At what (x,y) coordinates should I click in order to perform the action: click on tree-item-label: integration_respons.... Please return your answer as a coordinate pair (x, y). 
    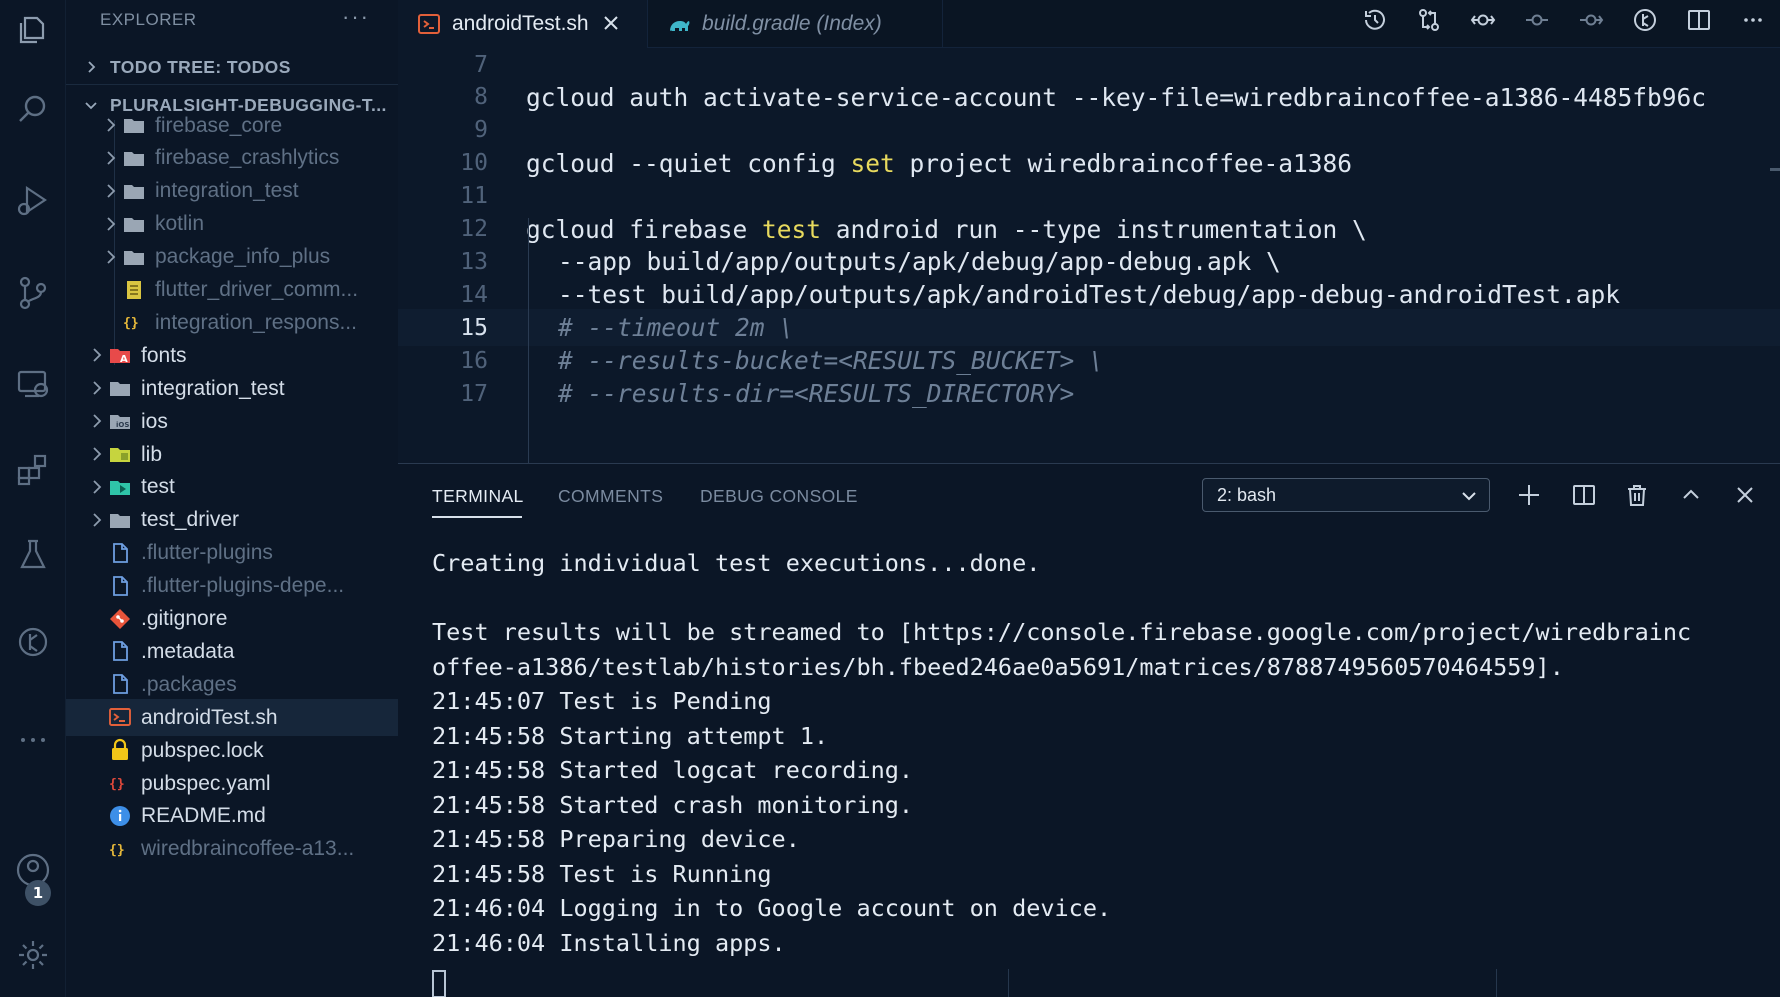
    Looking at the image, I should click on (256, 322).